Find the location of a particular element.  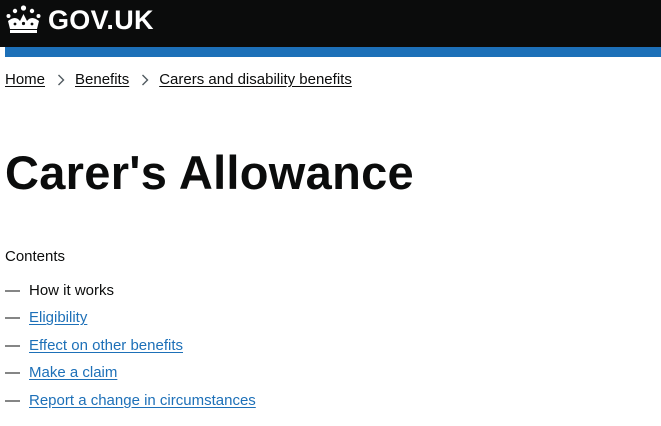

header-accent-bar is located at coordinates (333, 52).